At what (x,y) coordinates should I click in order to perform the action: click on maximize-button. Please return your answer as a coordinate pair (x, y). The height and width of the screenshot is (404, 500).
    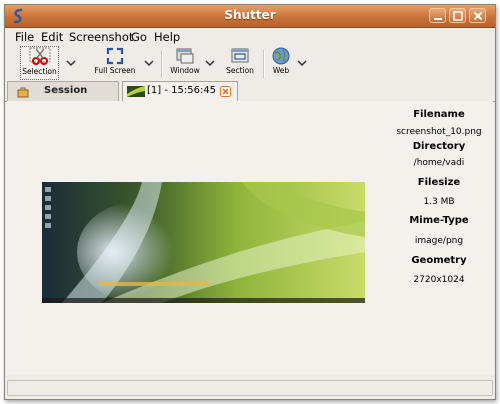
    Looking at the image, I should click on (457, 15).